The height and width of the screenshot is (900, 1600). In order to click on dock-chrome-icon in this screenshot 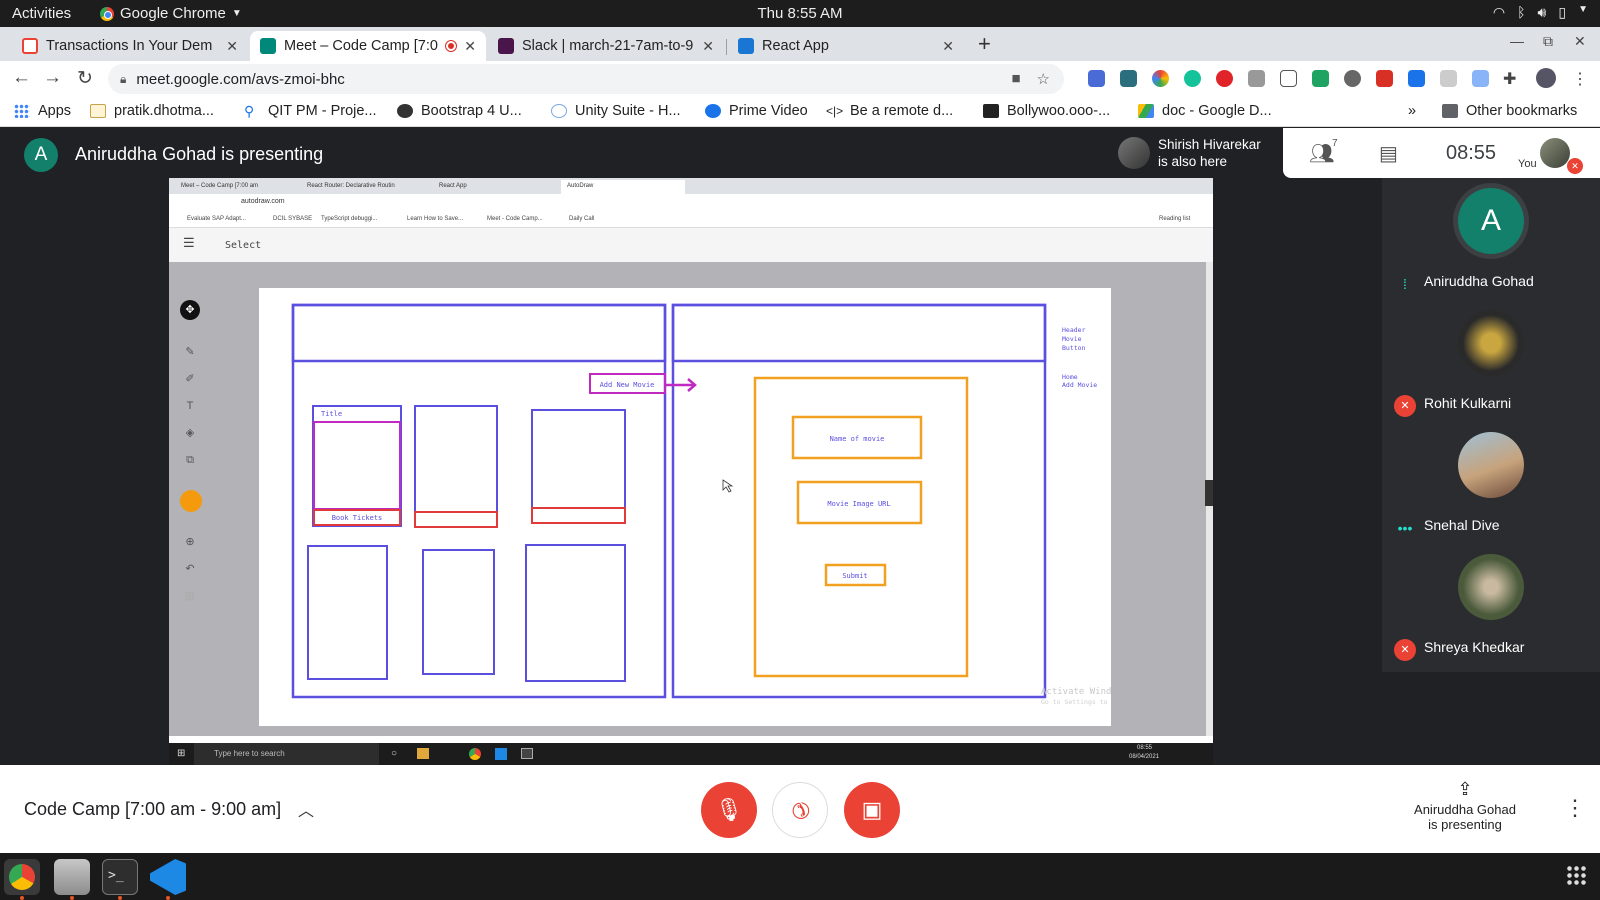, I will do `click(22, 877)`.